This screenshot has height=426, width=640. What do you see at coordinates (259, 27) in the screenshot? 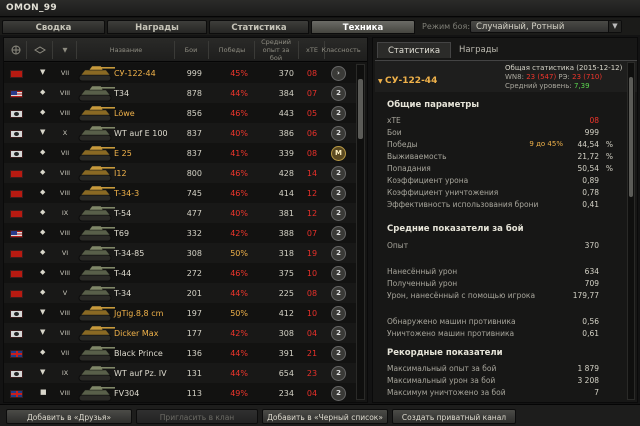
I see `tab-statistics: Статистика` at bounding box center [259, 27].